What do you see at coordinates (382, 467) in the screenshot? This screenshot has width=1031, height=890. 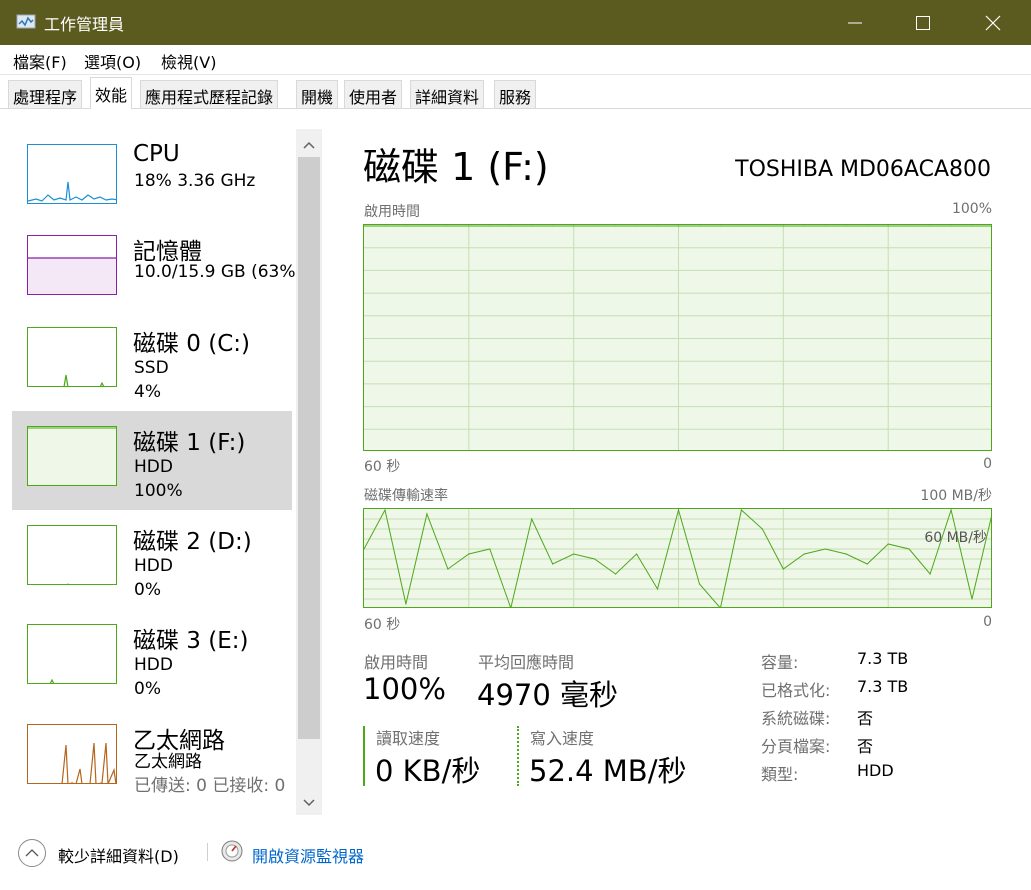 I see `chart1-x-left: 60 秒` at bounding box center [382, 467].